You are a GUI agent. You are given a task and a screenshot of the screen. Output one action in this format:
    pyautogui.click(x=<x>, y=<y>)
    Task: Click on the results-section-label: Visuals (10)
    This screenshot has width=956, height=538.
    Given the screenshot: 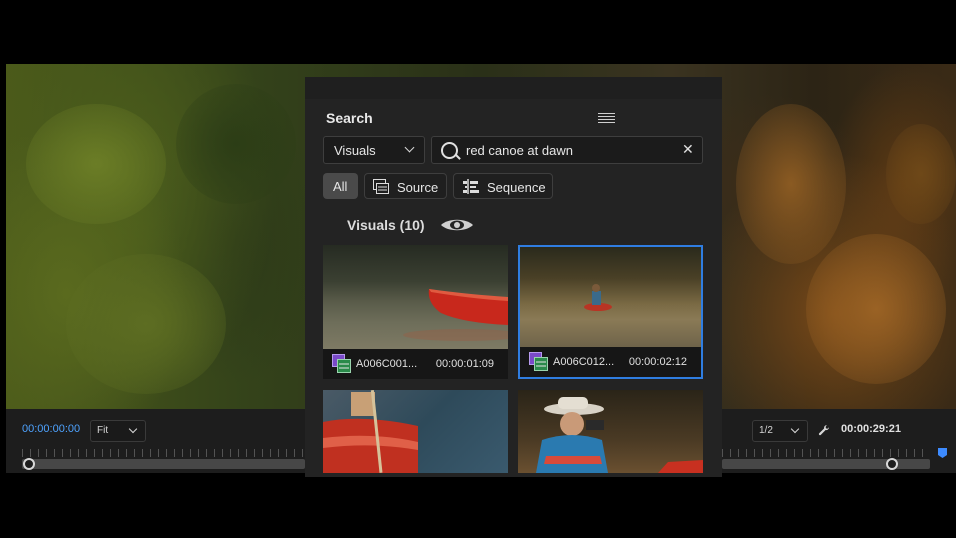 What is the action you would take?
    pyautogui.click(x=386, y=225)
    